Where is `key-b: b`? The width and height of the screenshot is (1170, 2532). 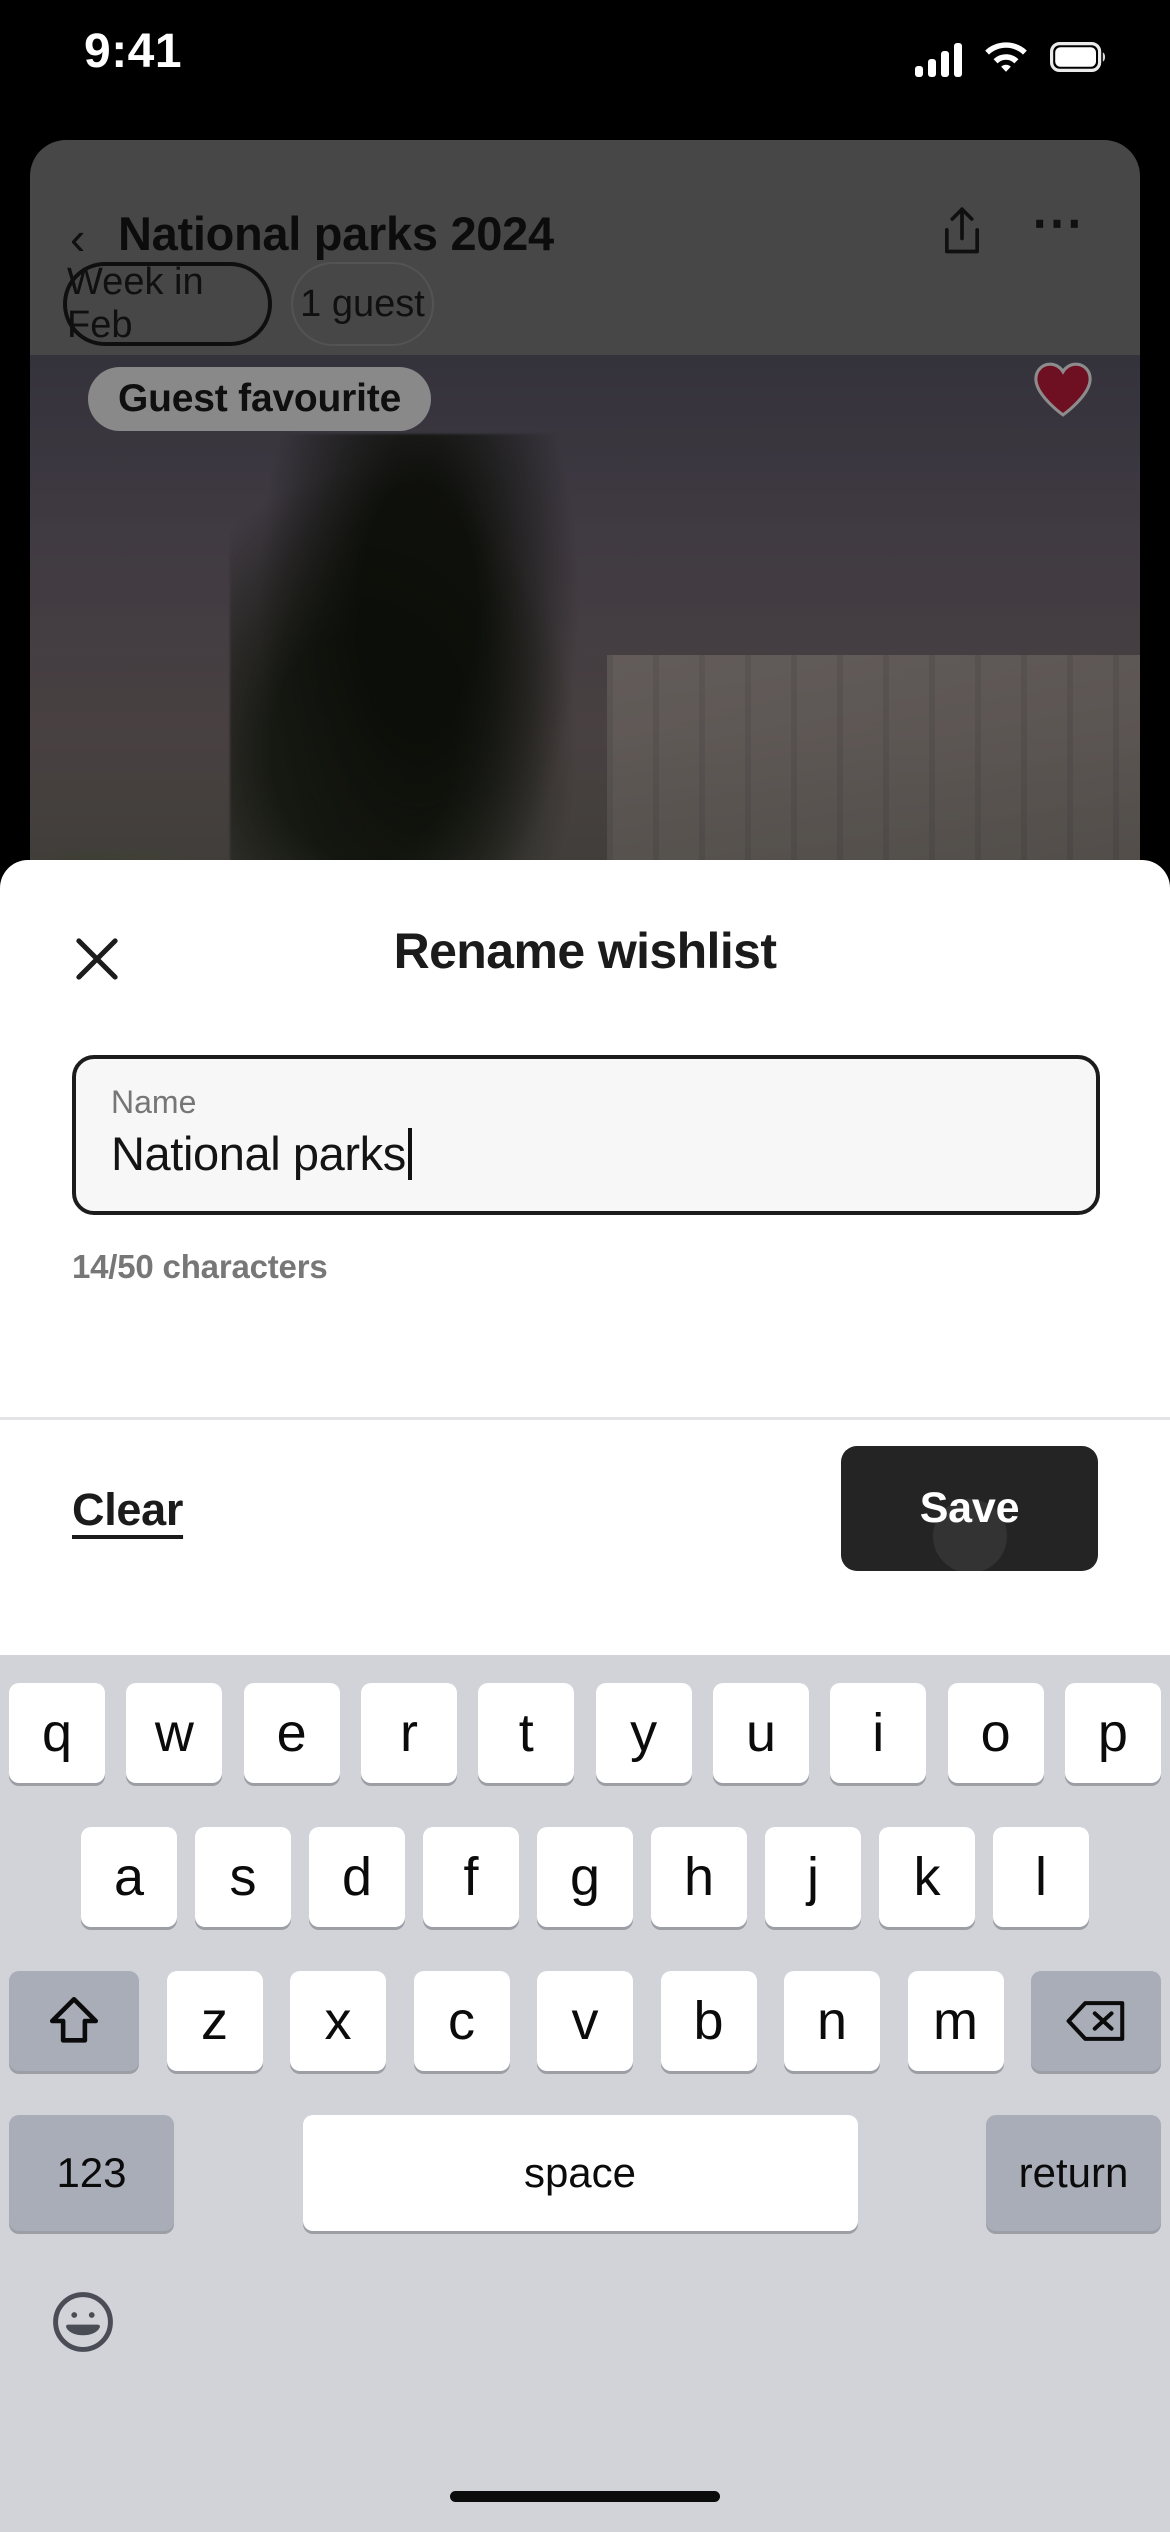
key-b: b is located at coordinates (708, 2021).